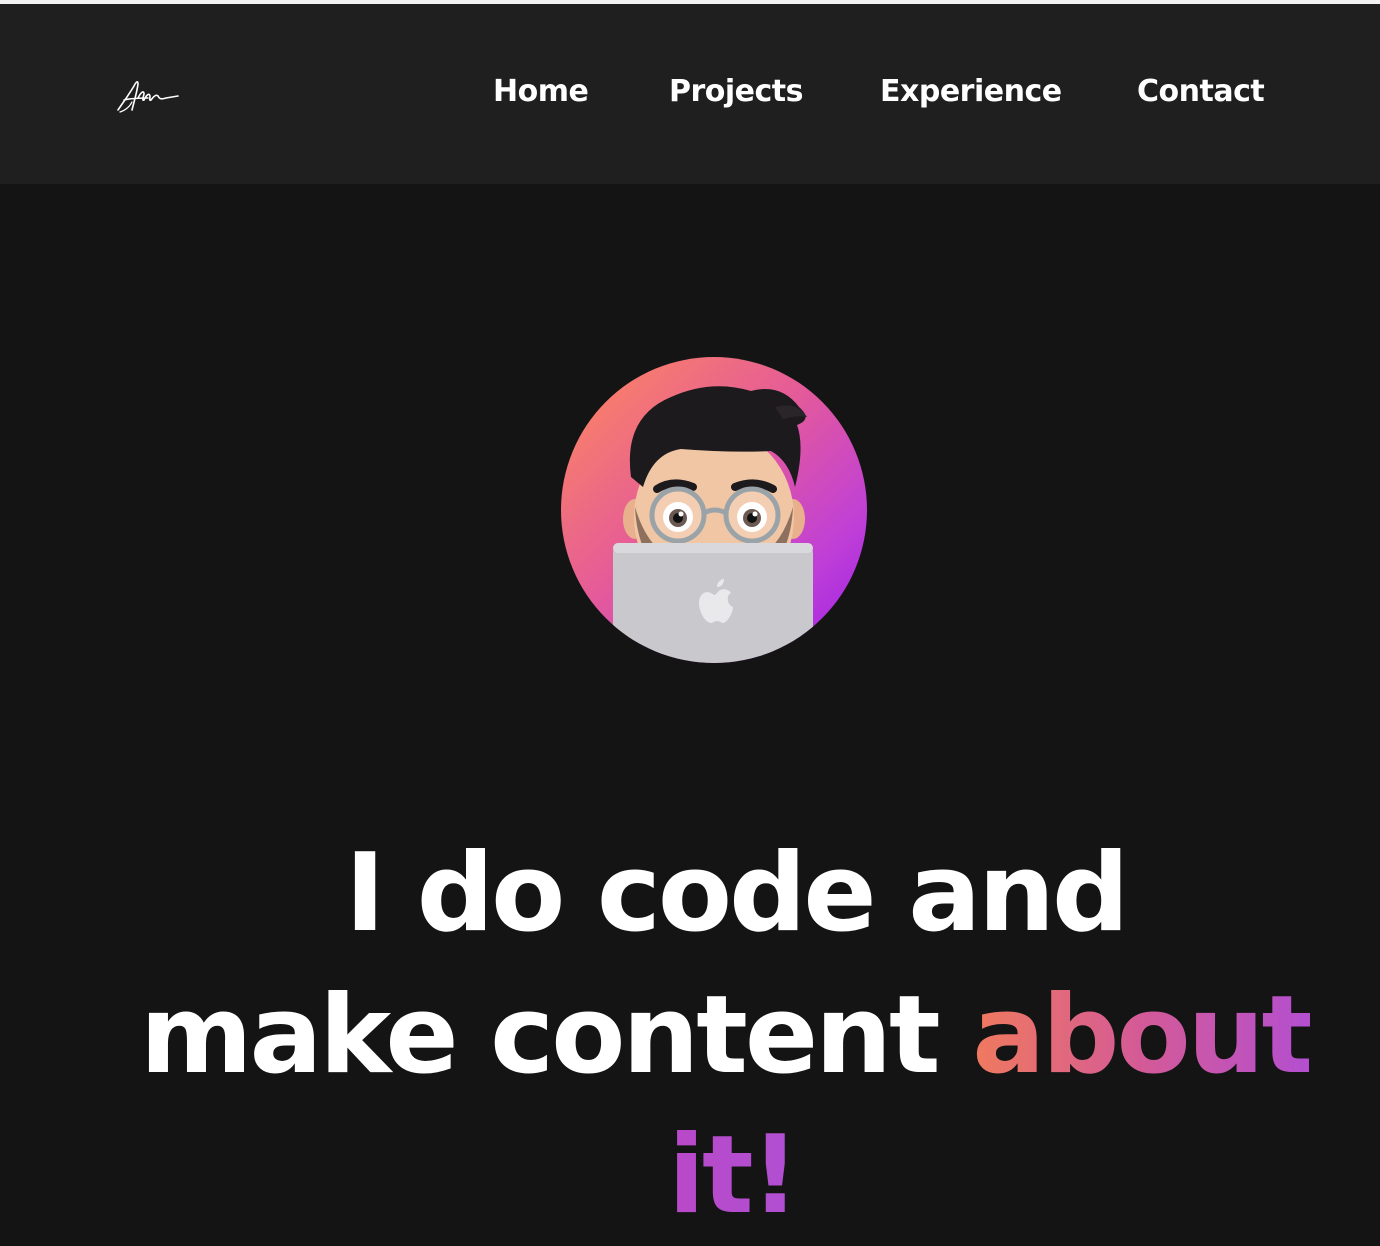 Image resolution: width=1380 pixels, height=1246 pixels. What do you see at coordinates (541, 91) in the screenshot?
I see `nav-home-link: Home` at bounding box center [541, 91].